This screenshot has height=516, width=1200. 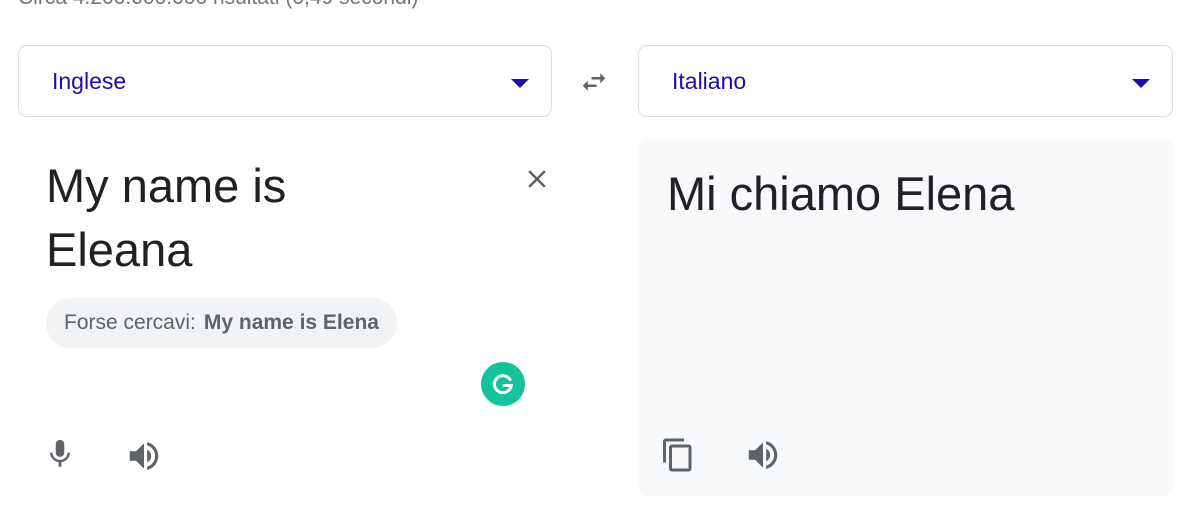 I want to click on grammarly-button, so click(x=503, y=384).